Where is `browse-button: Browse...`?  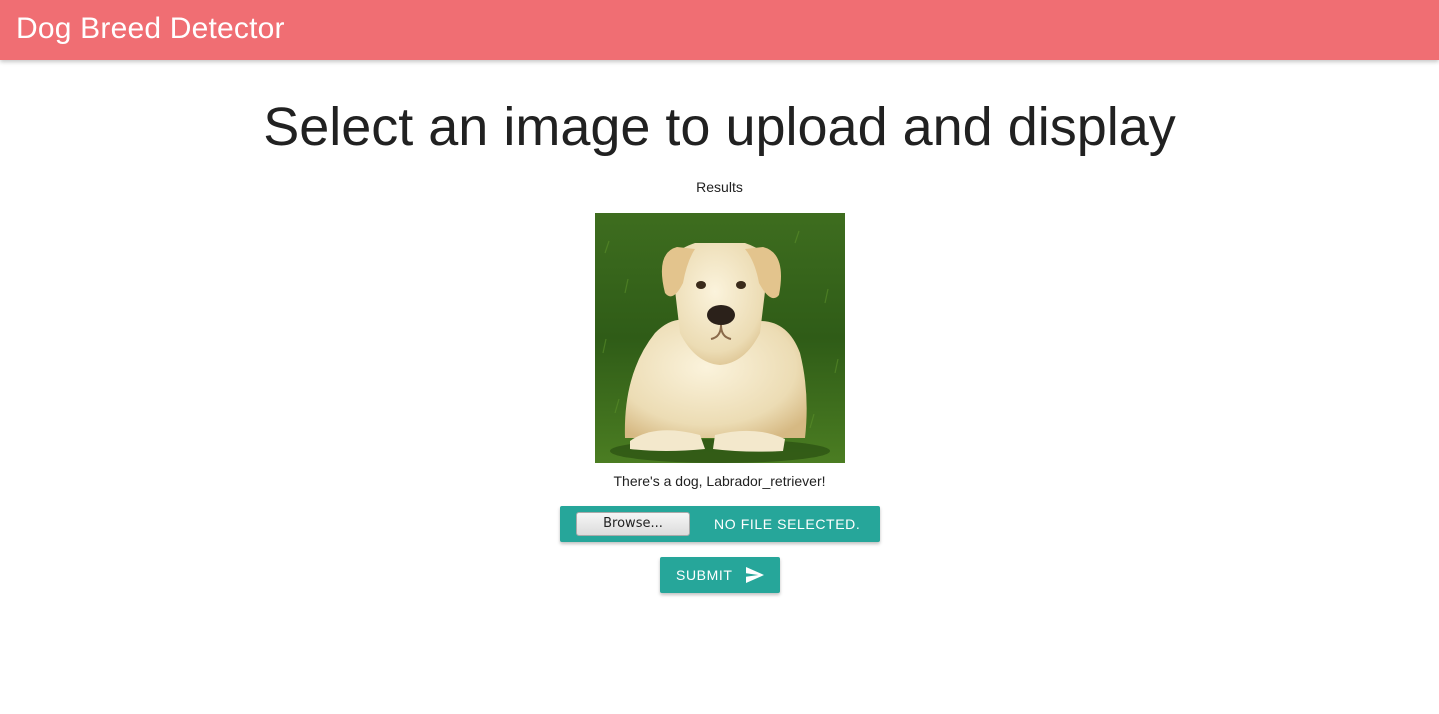
browse-button: Browse... is located at coordinates (633, 524).